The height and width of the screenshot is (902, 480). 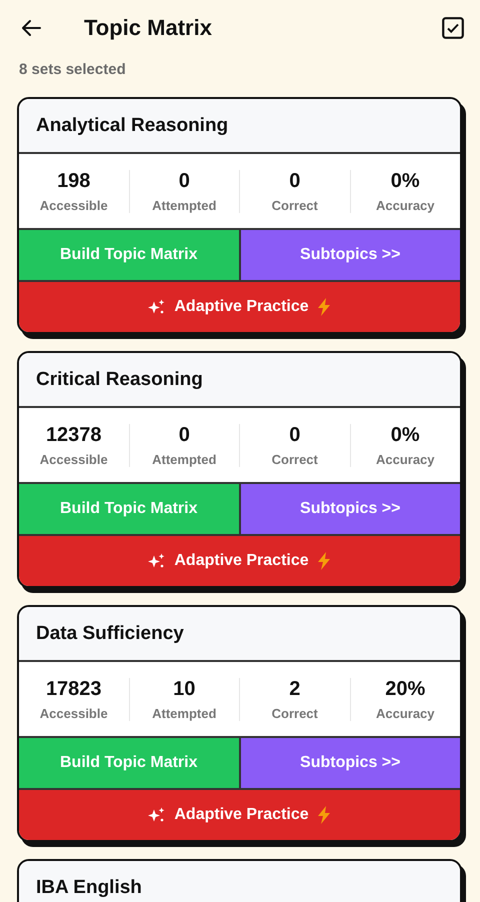 I want to click on card-title: Critical Reasoning, so click(x=119, y=379).